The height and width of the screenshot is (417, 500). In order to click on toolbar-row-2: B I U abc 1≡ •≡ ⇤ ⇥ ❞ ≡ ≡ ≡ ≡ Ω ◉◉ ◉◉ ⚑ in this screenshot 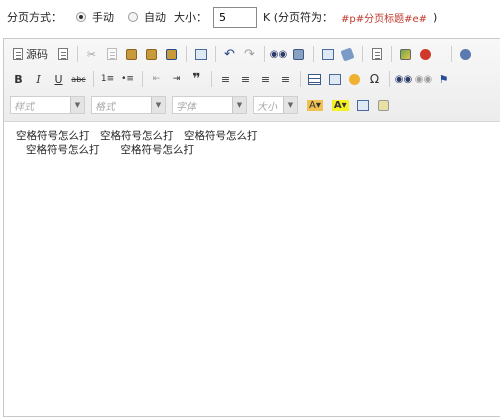, I will do `click(232, 79)`.